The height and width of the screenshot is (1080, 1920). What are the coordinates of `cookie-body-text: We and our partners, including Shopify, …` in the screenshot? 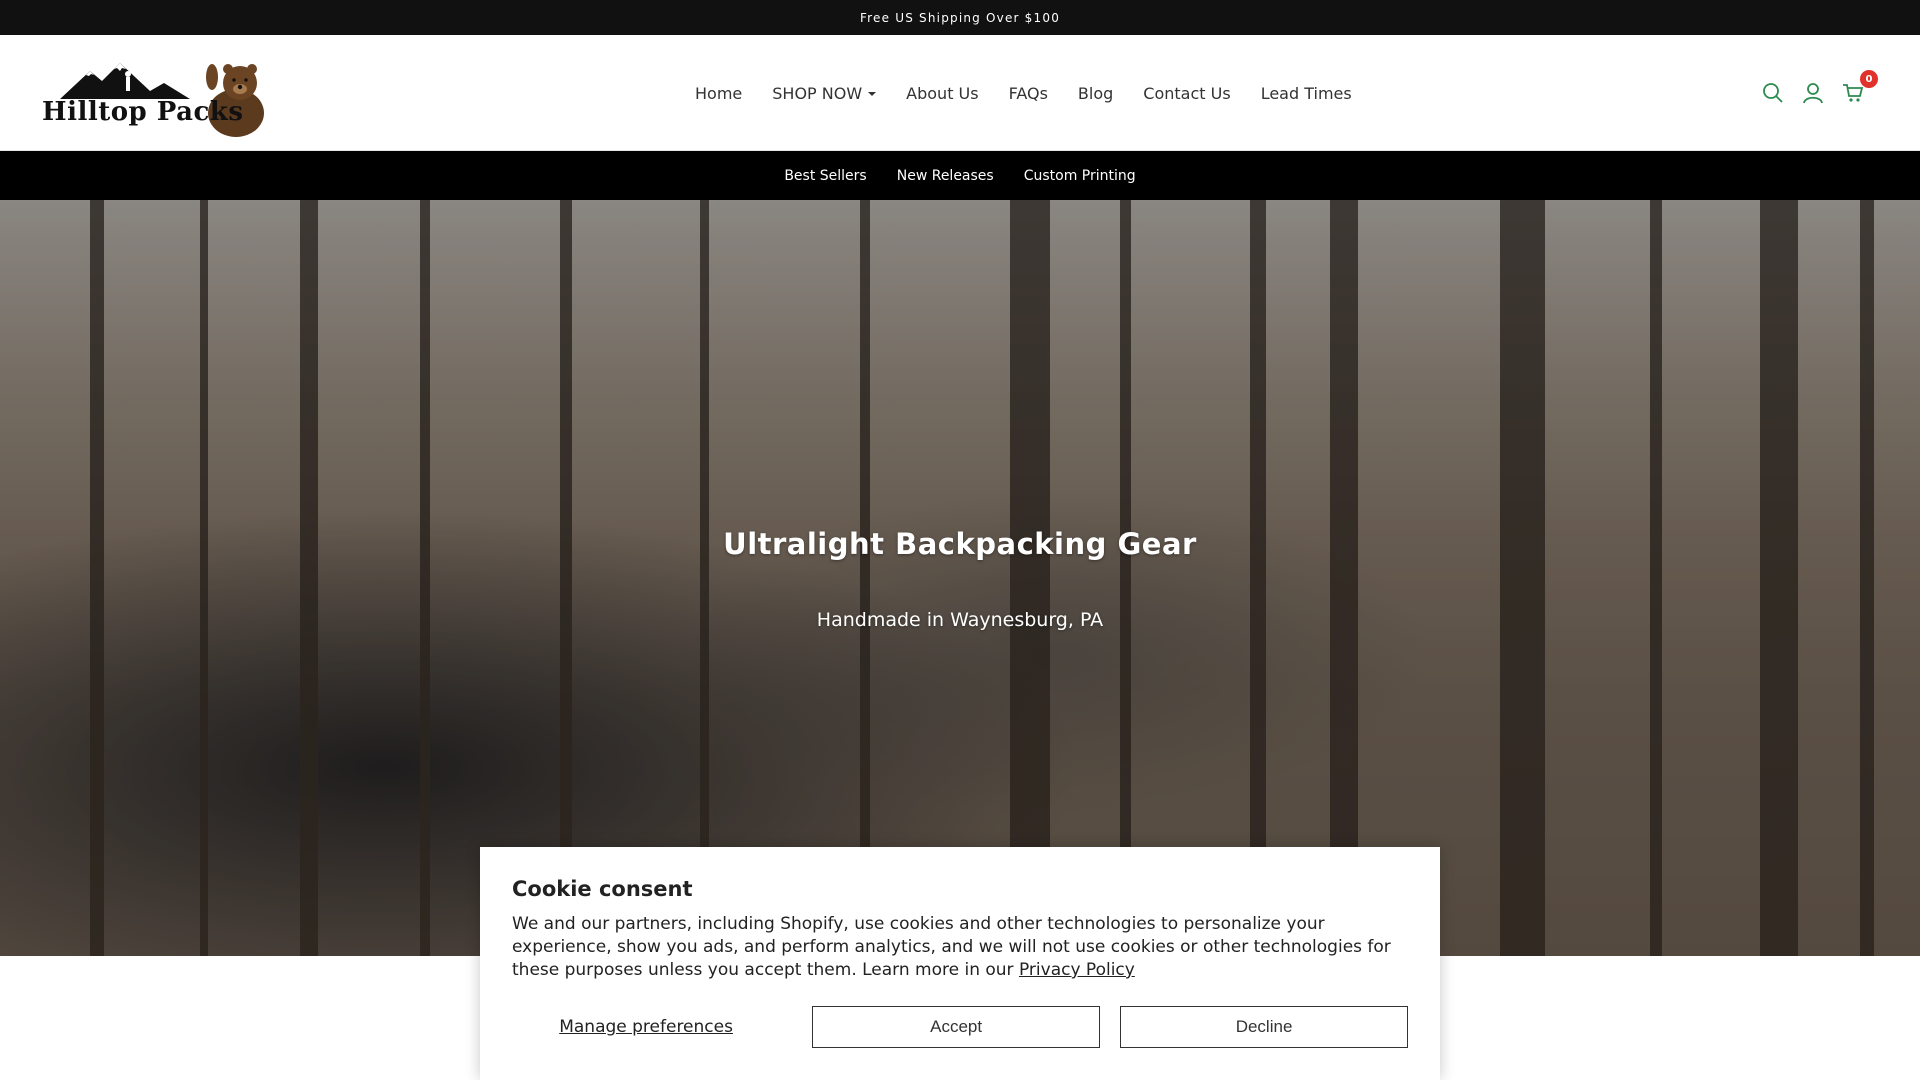 It's located at (951, 947).